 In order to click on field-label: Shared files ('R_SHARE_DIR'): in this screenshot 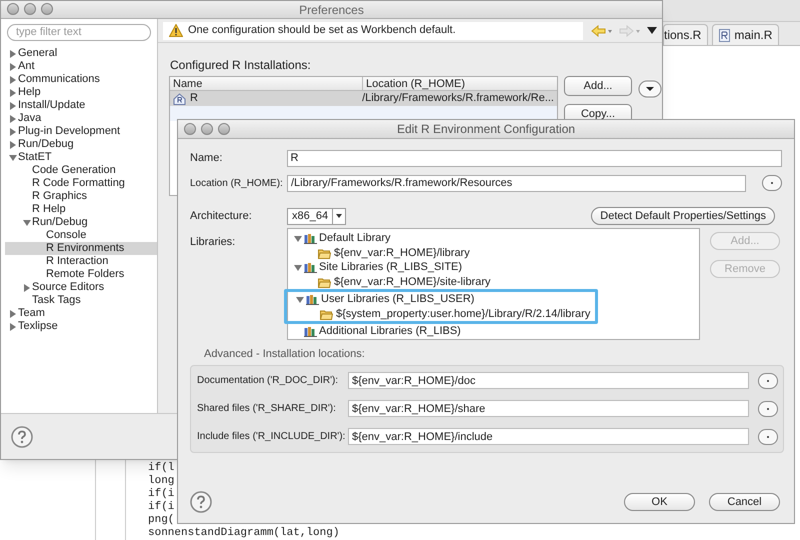, I will do `click(267, 409)`.